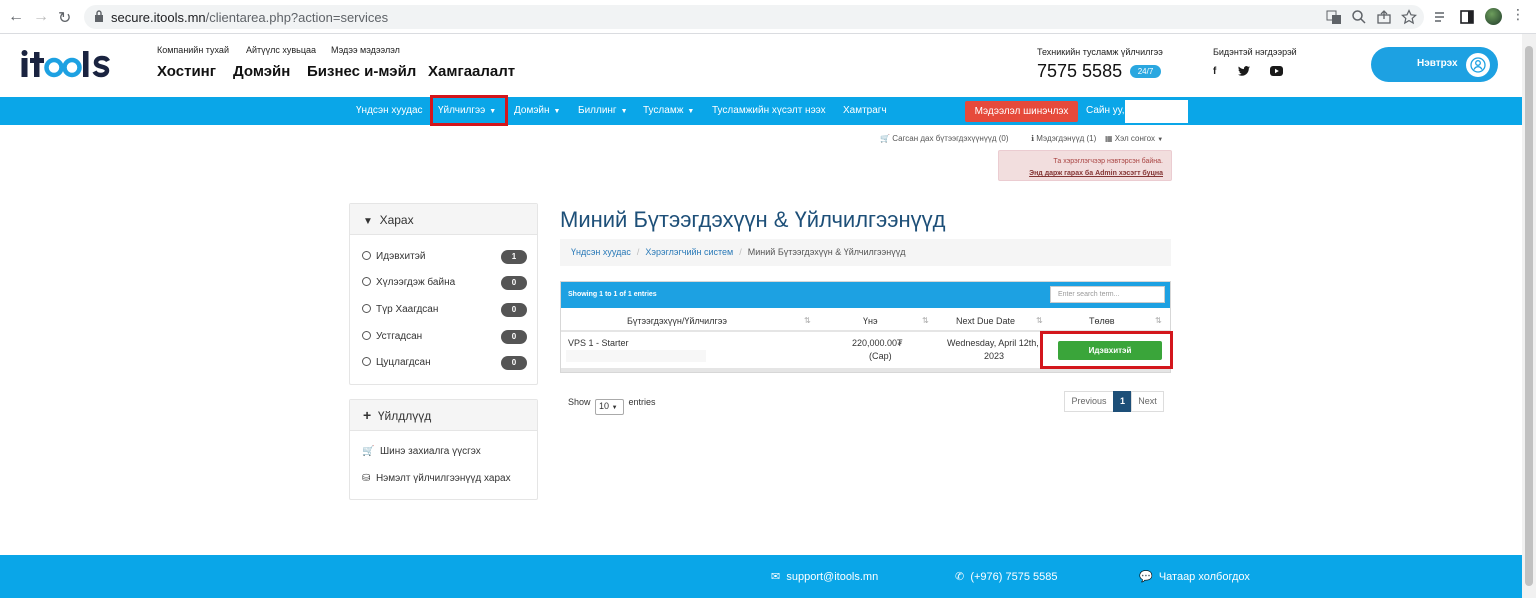  Describe the element at coordinates (361, 71) in the screenshot. I see `main-nav-business-email: Бизнес и-мэйл` at that location.